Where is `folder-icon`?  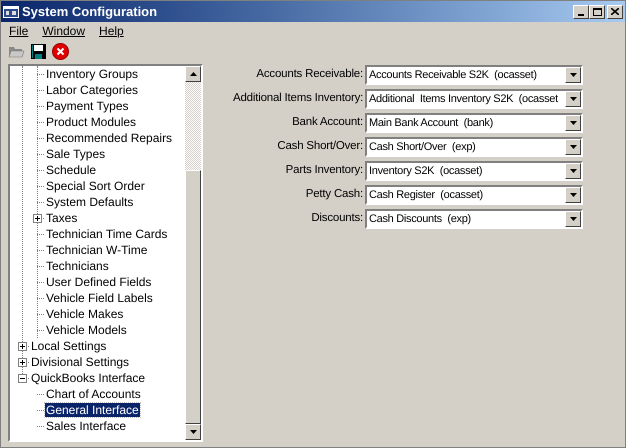 folder-icon is located at coordinates (16, 51).